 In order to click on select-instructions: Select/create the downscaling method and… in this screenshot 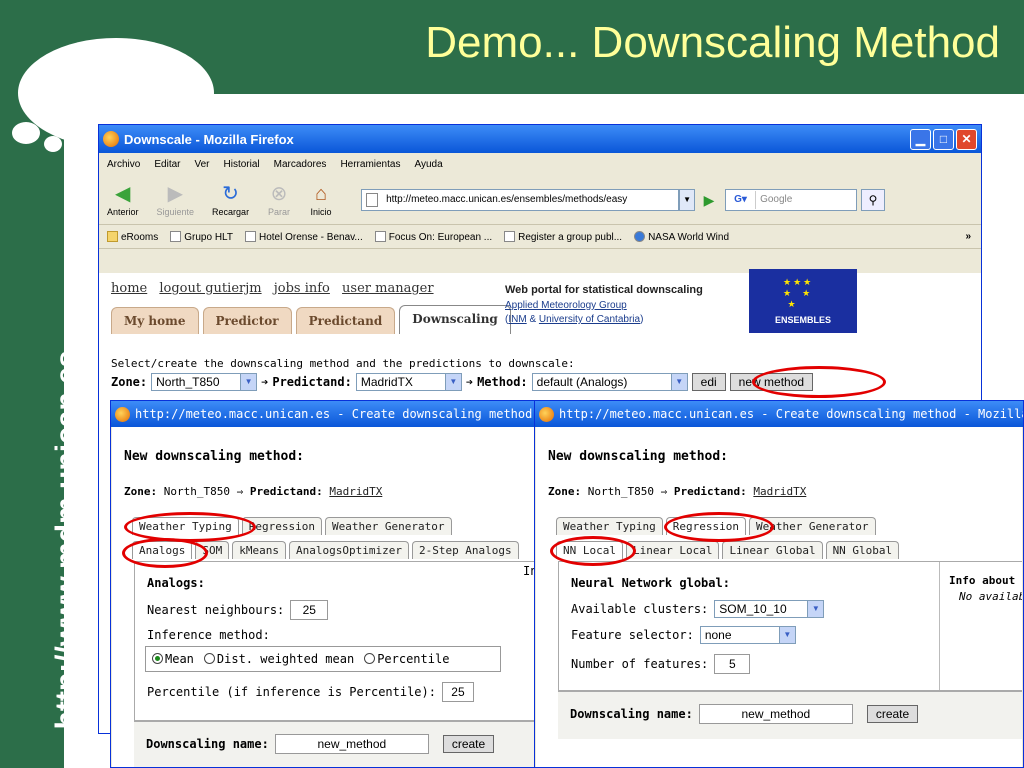, I will do `click(343, 363)`.